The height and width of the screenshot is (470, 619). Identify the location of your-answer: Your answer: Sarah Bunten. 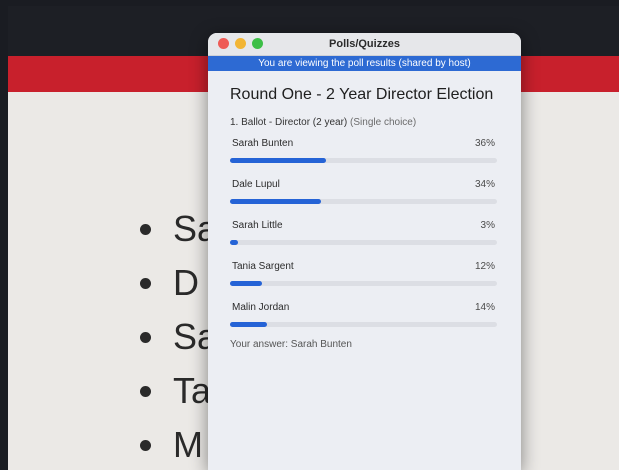
(291, 344).